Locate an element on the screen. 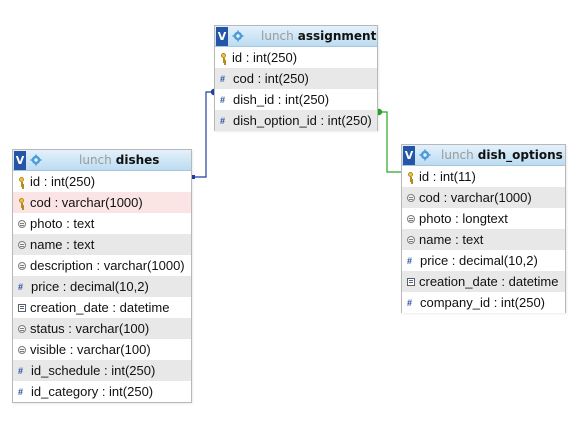 The width and height of the screenshot is (584, 432). table-row: status : varchar(100) is located at coordinates (102, 328).